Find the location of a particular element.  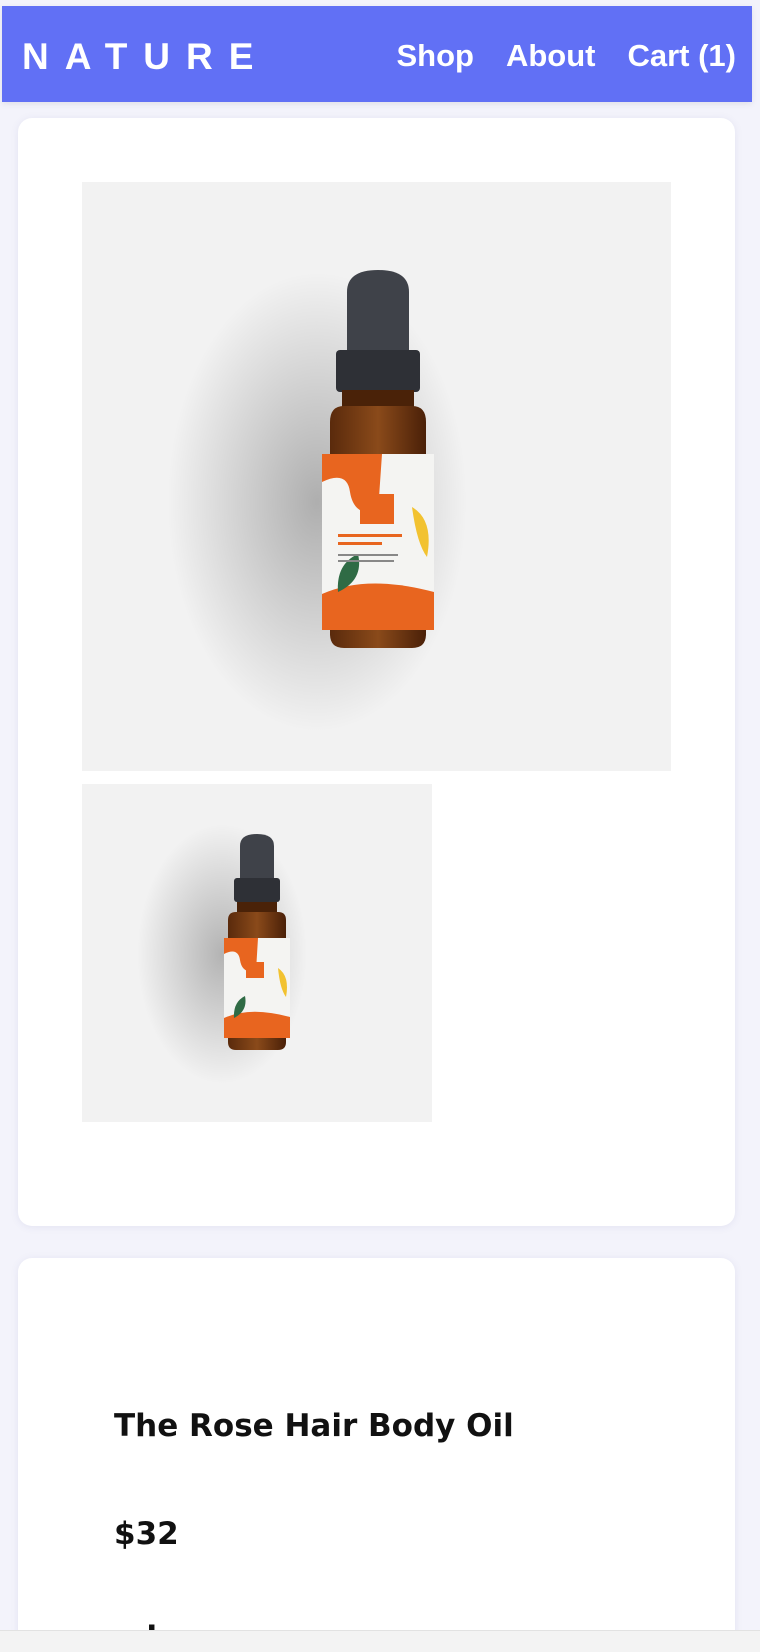

product-thumbnail is located at coordinates (257, 953).